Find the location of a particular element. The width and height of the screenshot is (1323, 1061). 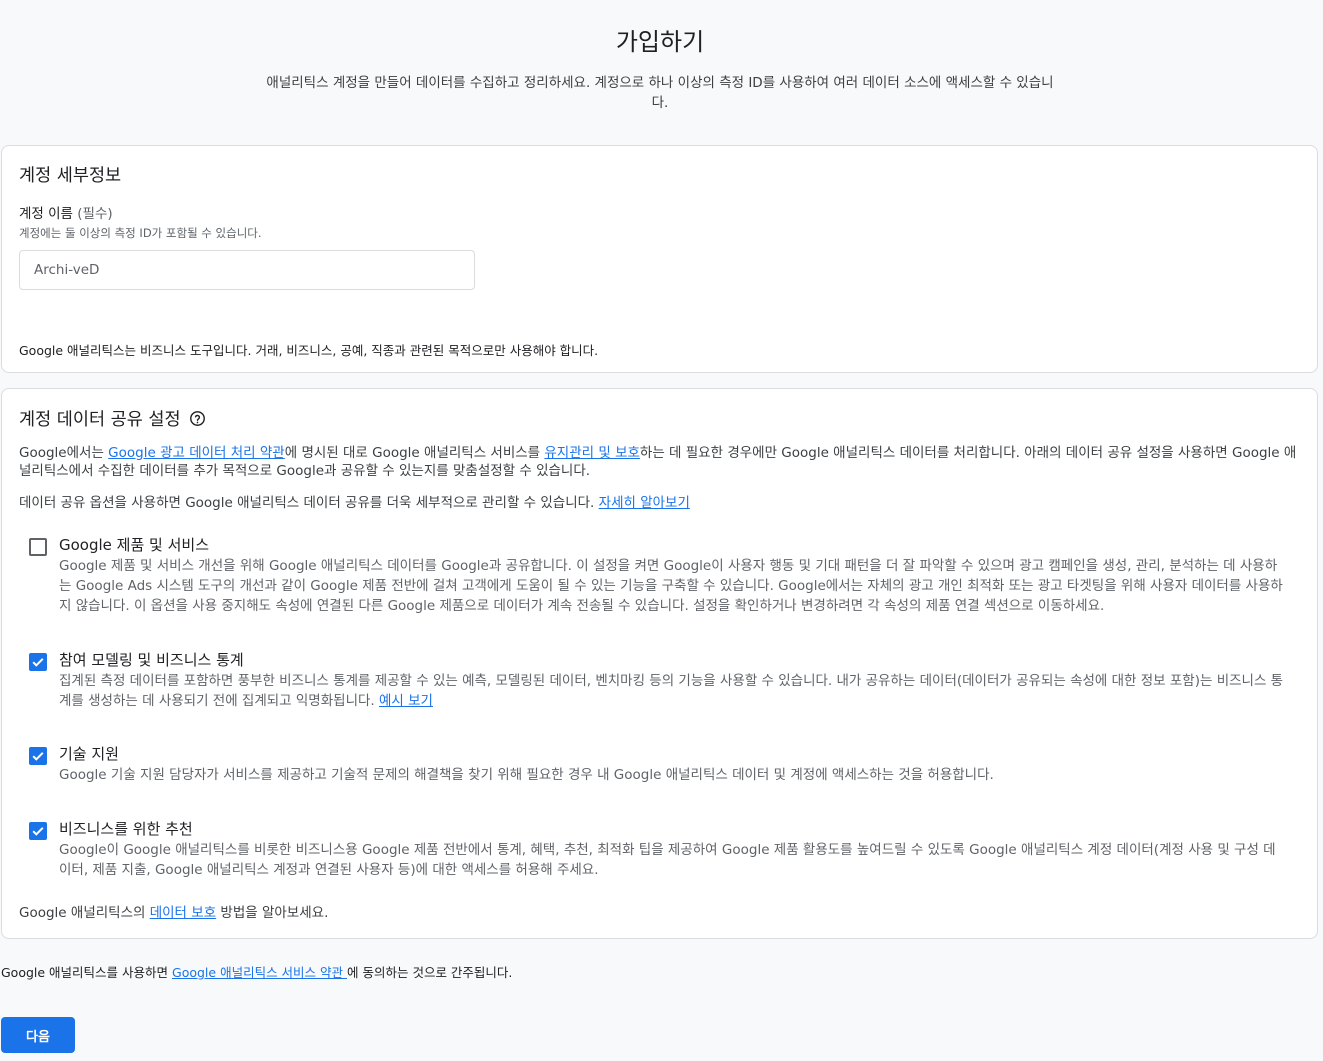

checkbox-business-recommendations is located at coordinates (38, 831).